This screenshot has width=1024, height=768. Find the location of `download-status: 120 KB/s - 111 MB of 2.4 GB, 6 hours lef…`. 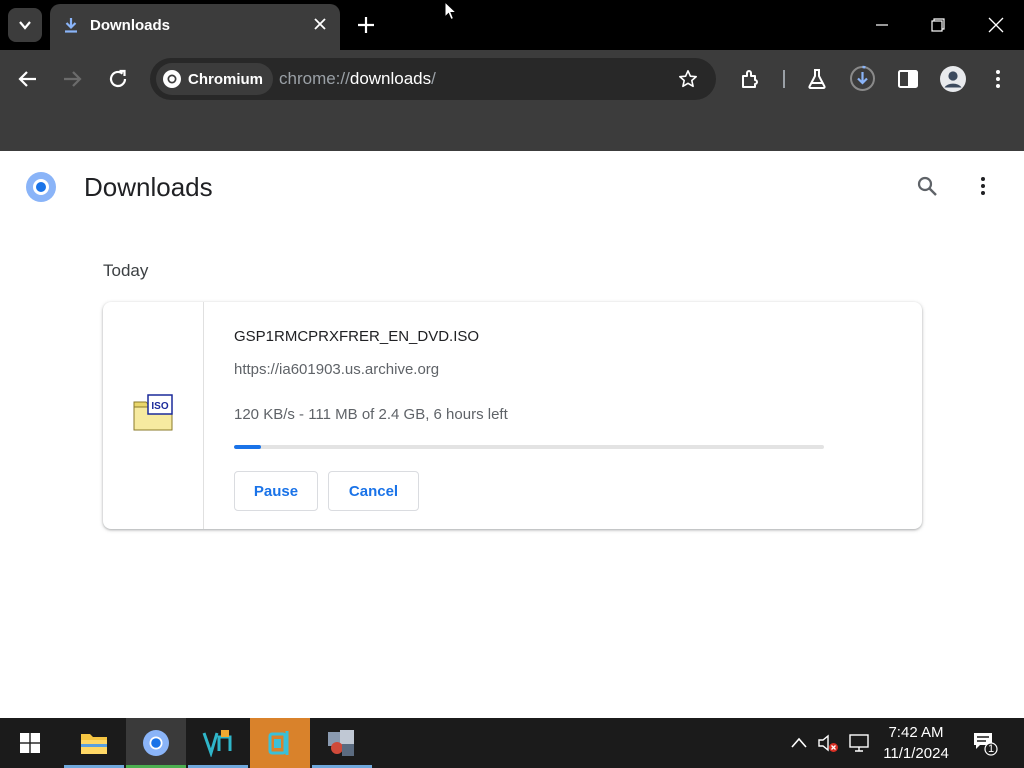

download-status: 120 KB/s - 111 MB of 2.4 GB, 6 hours lef… is located at coordinates (371, 414).